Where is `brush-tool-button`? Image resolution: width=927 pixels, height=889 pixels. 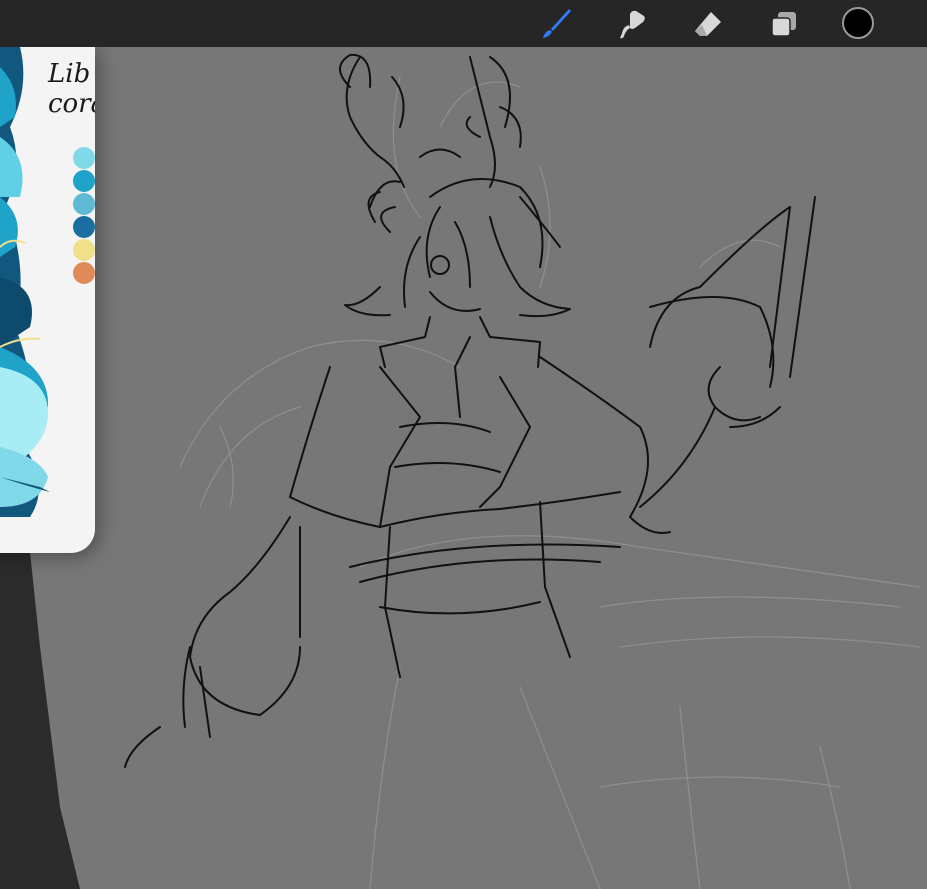 brush-tool-button is located at coordinates (556, 24).